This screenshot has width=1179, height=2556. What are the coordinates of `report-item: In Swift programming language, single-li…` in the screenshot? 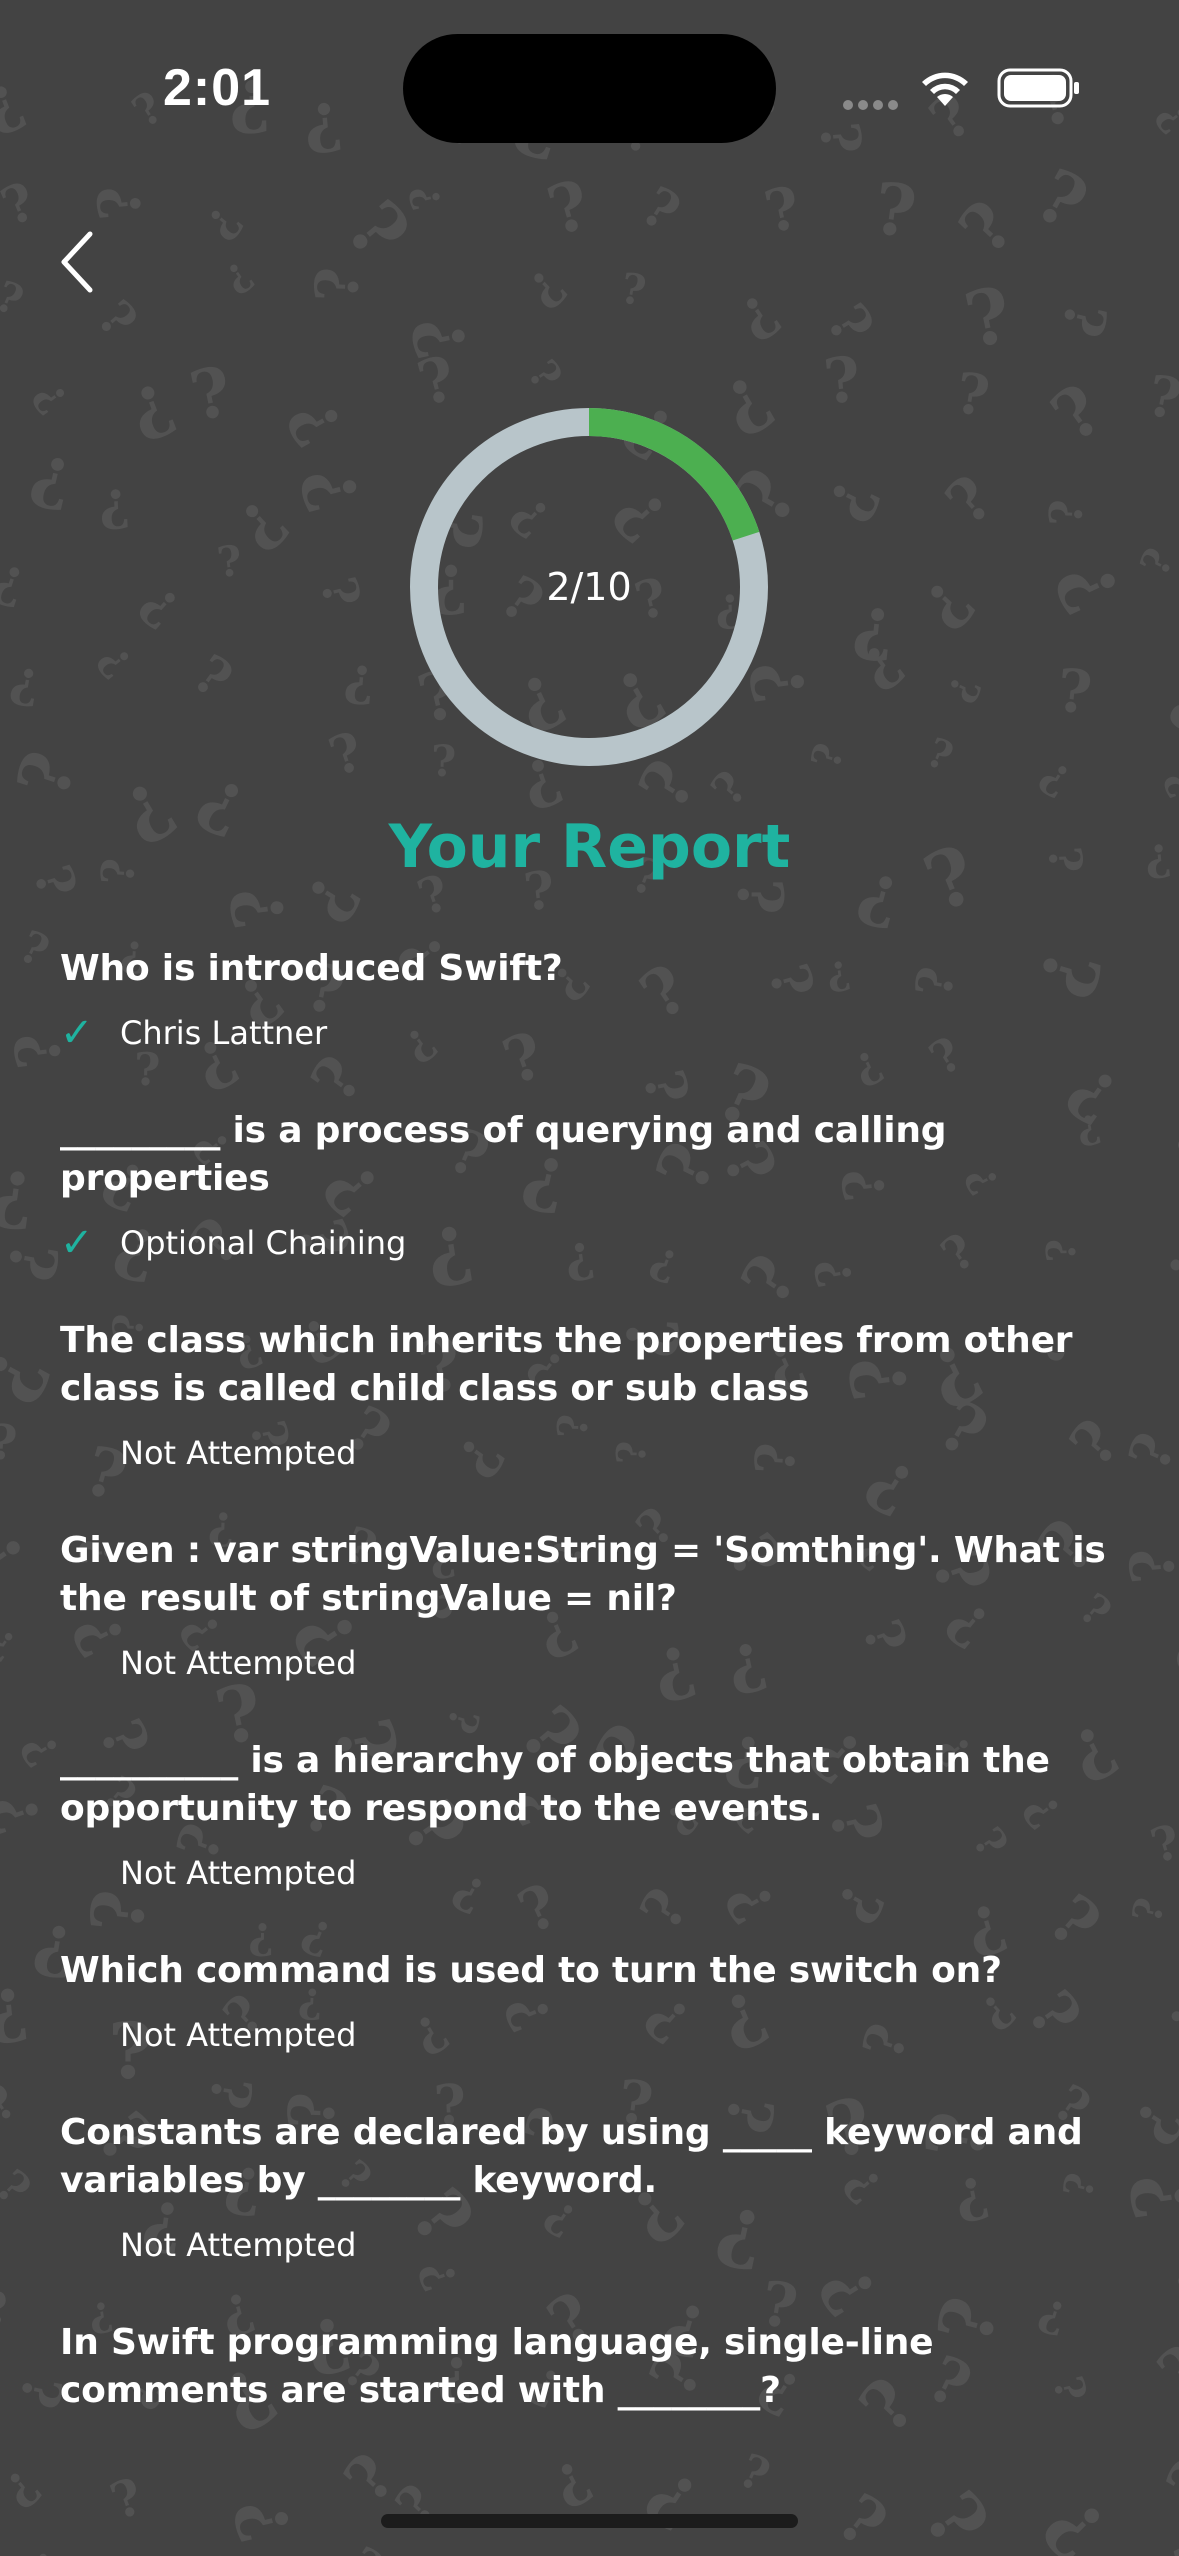 It's located at (595, 2367).